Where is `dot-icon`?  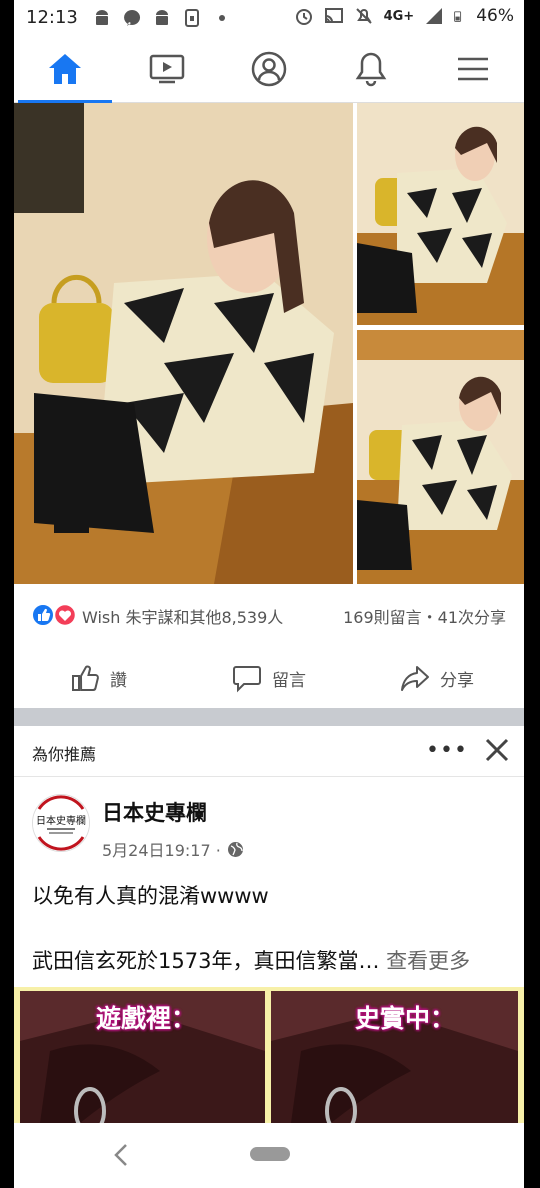 dot-icon is located at coordinates (222, 18).